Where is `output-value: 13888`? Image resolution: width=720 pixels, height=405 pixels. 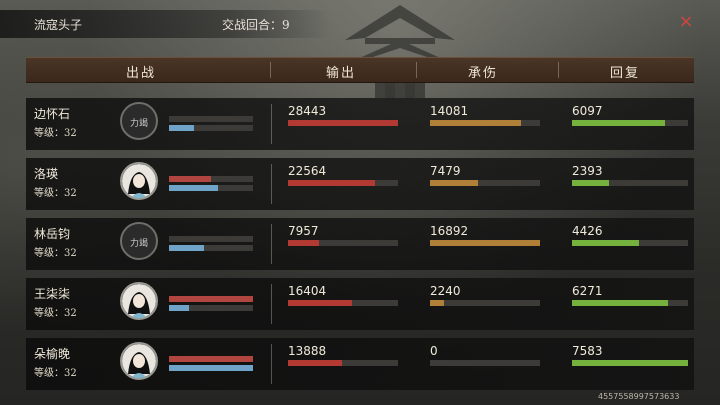 output-value: 13888 is located at coordinates (307, 351).